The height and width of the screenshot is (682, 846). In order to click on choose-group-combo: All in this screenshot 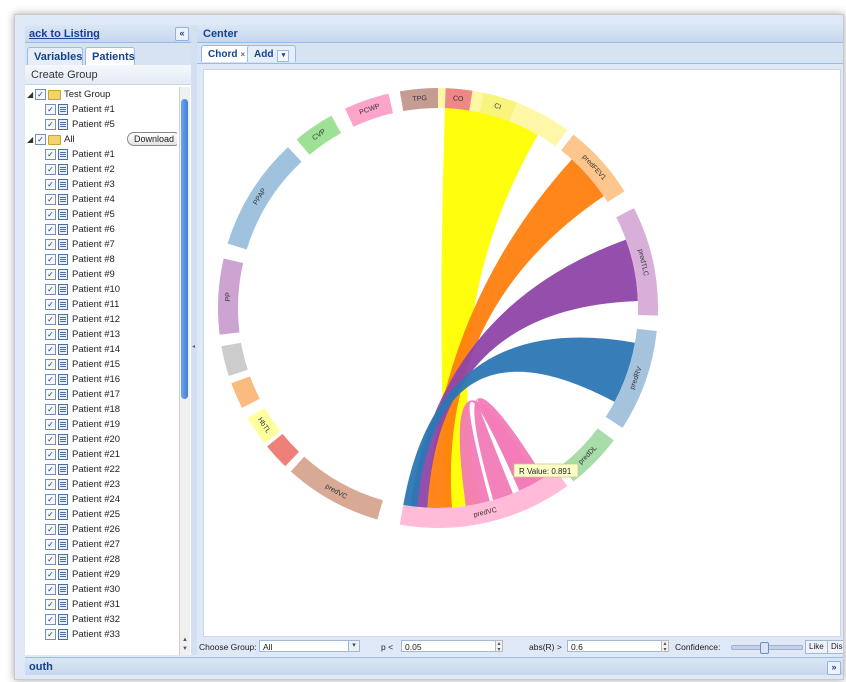, I will do `click(305, 646)`.